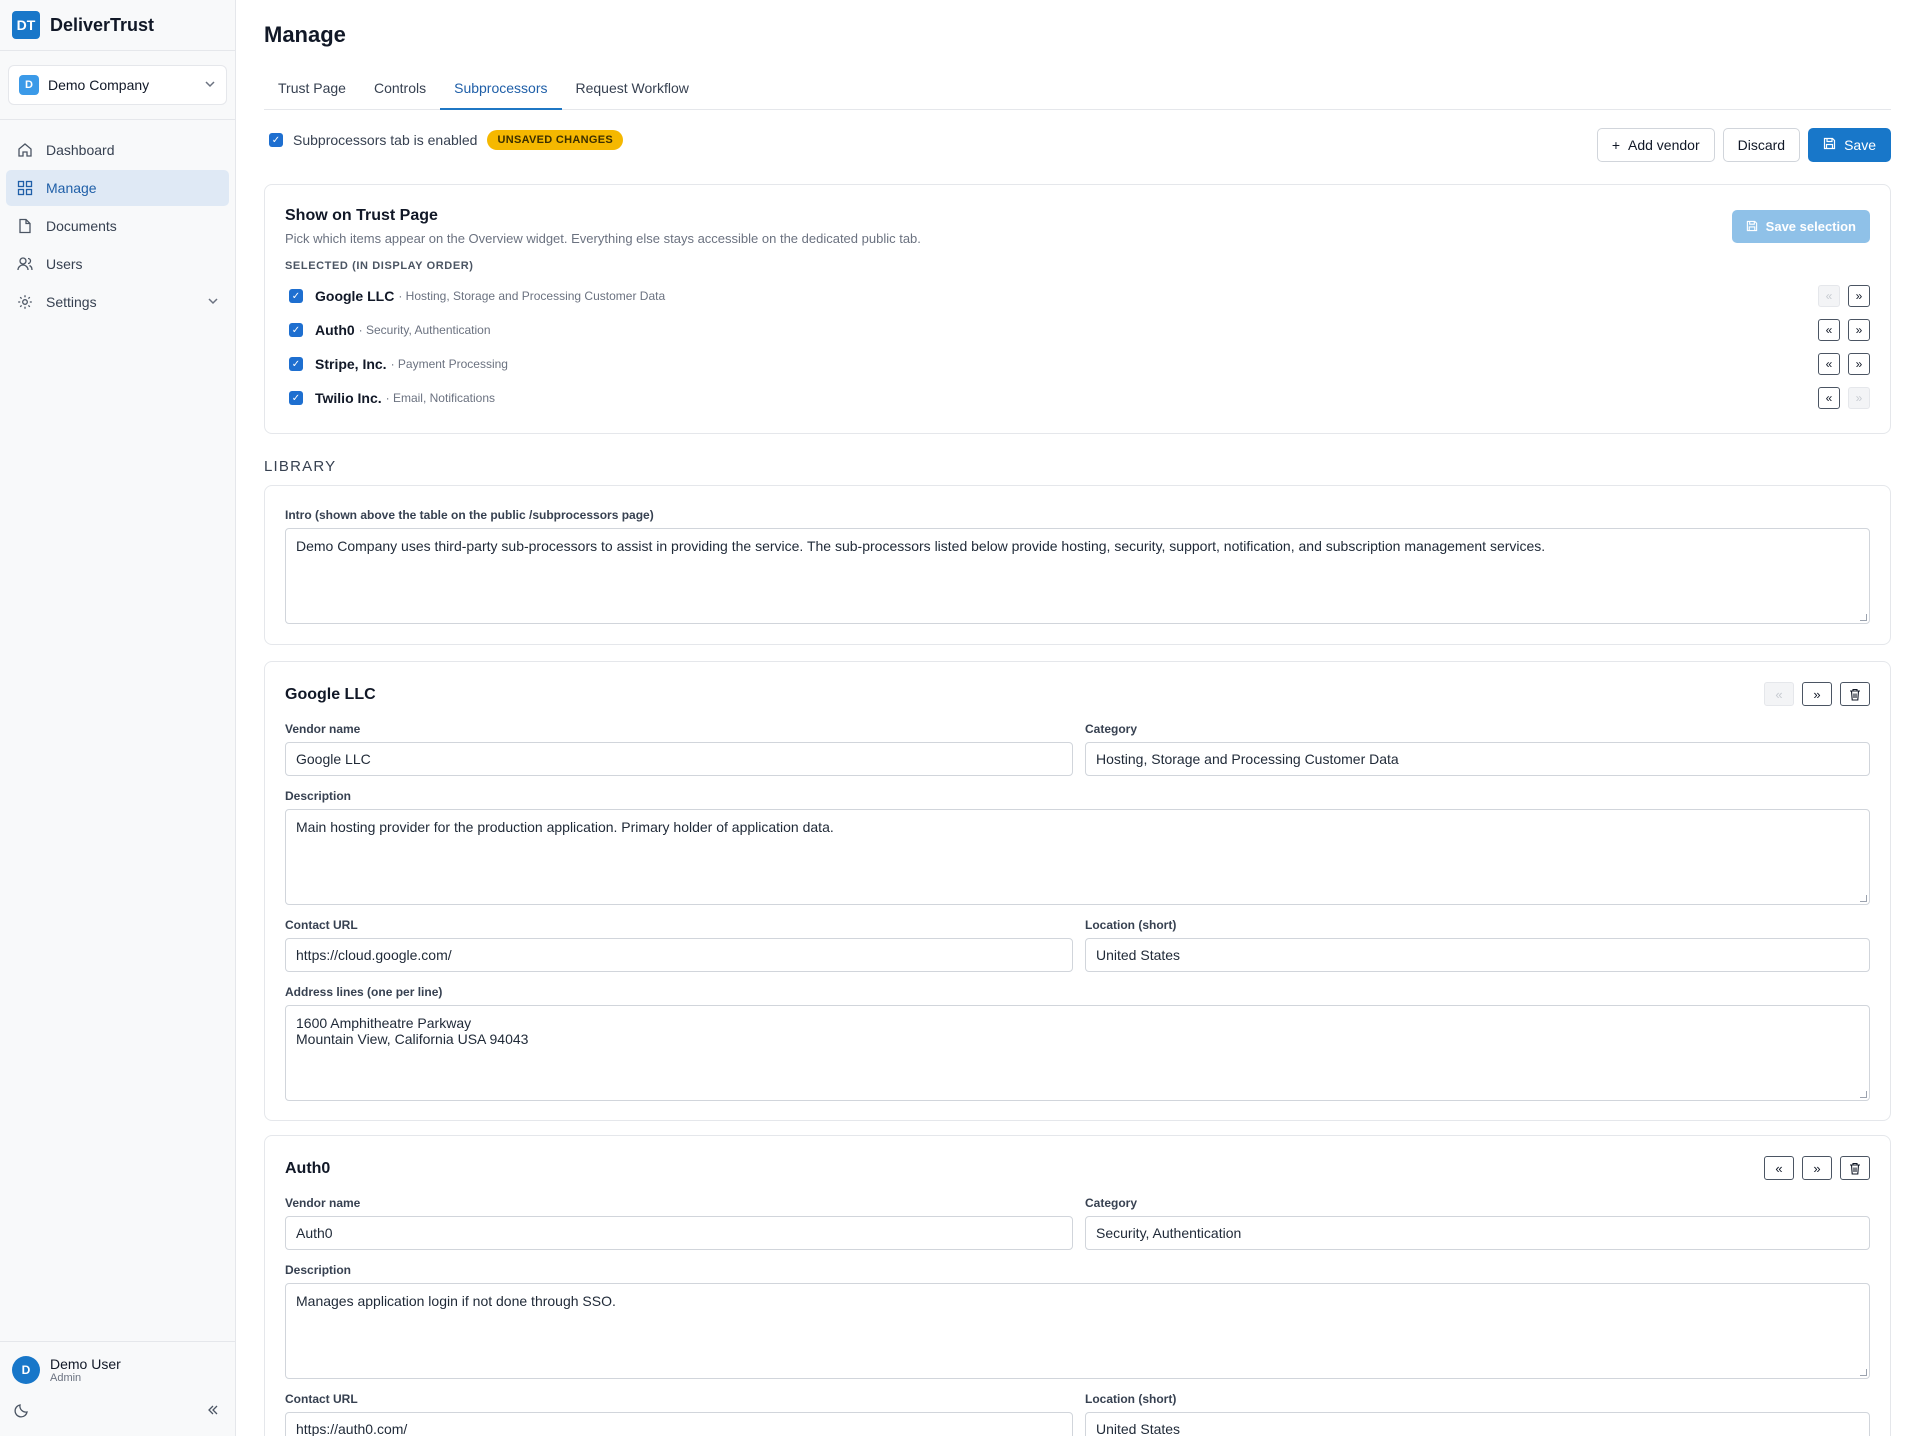  What do you see at coordinates (210, 85) in the screenshot?
I see `chevron-down-icon` at bounding box center [210, 85].